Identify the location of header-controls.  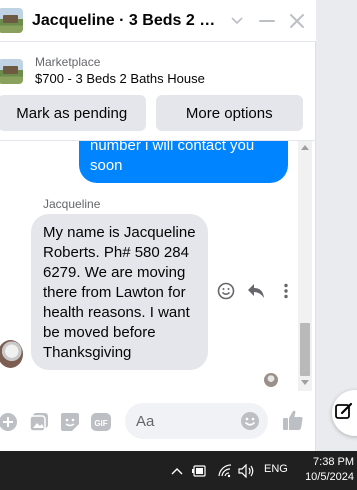
(269, 21).